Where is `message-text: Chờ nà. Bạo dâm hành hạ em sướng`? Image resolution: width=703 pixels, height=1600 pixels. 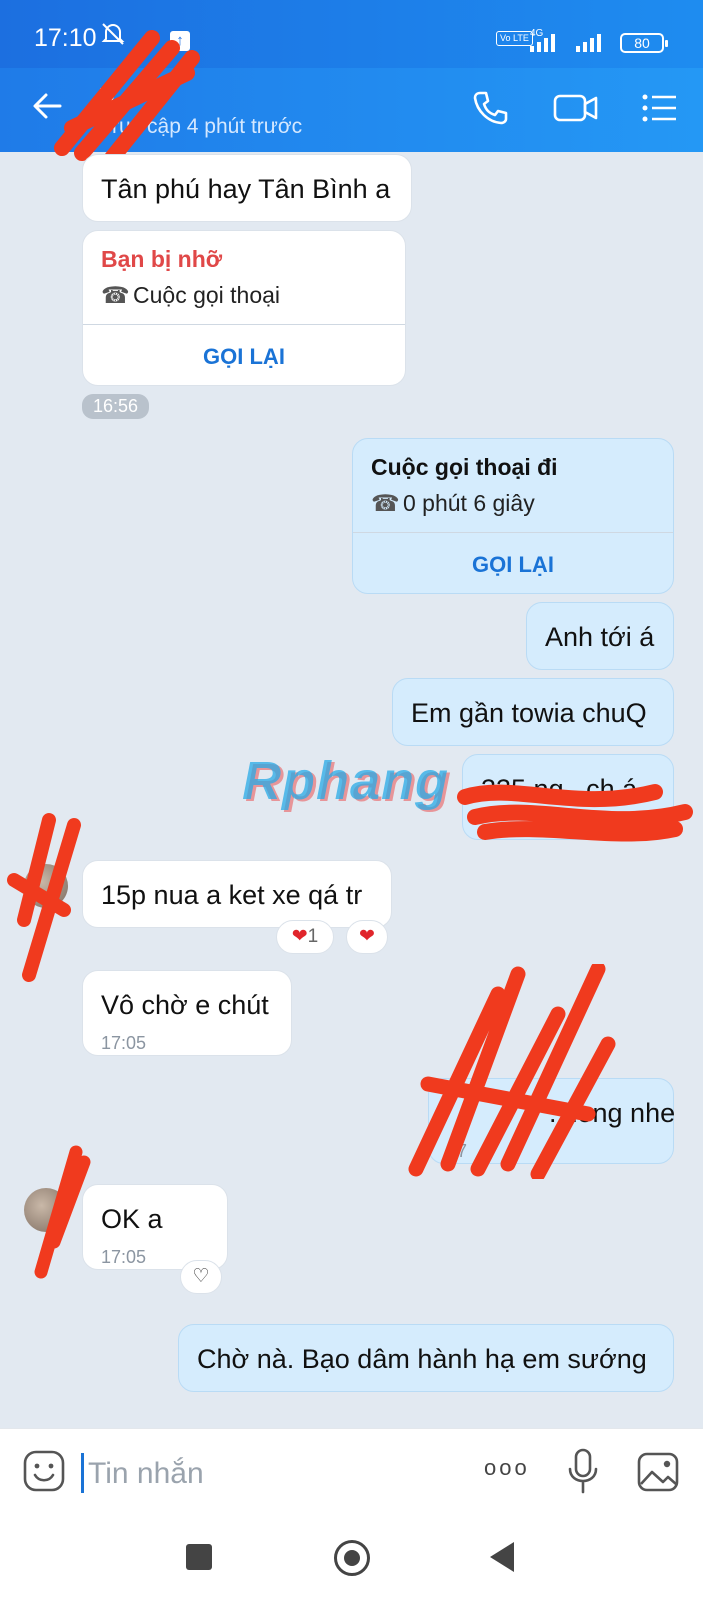 message-text: Chờ nà. Bạo dâm hành hạ em sướng is located at coordinates (422, 1359).